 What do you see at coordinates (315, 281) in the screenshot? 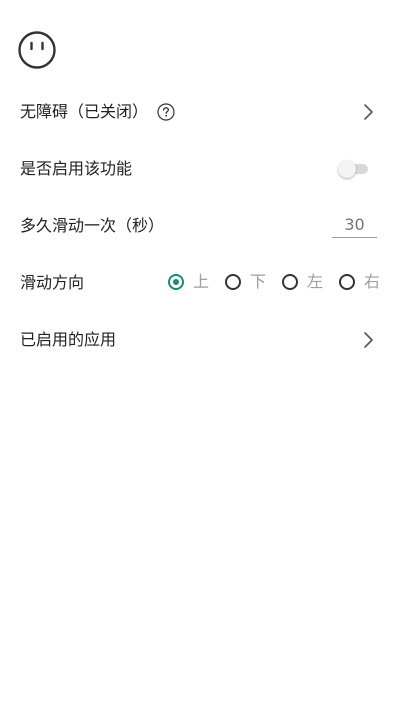
I see `radio-label: 左` at bounding box center [315, 281].